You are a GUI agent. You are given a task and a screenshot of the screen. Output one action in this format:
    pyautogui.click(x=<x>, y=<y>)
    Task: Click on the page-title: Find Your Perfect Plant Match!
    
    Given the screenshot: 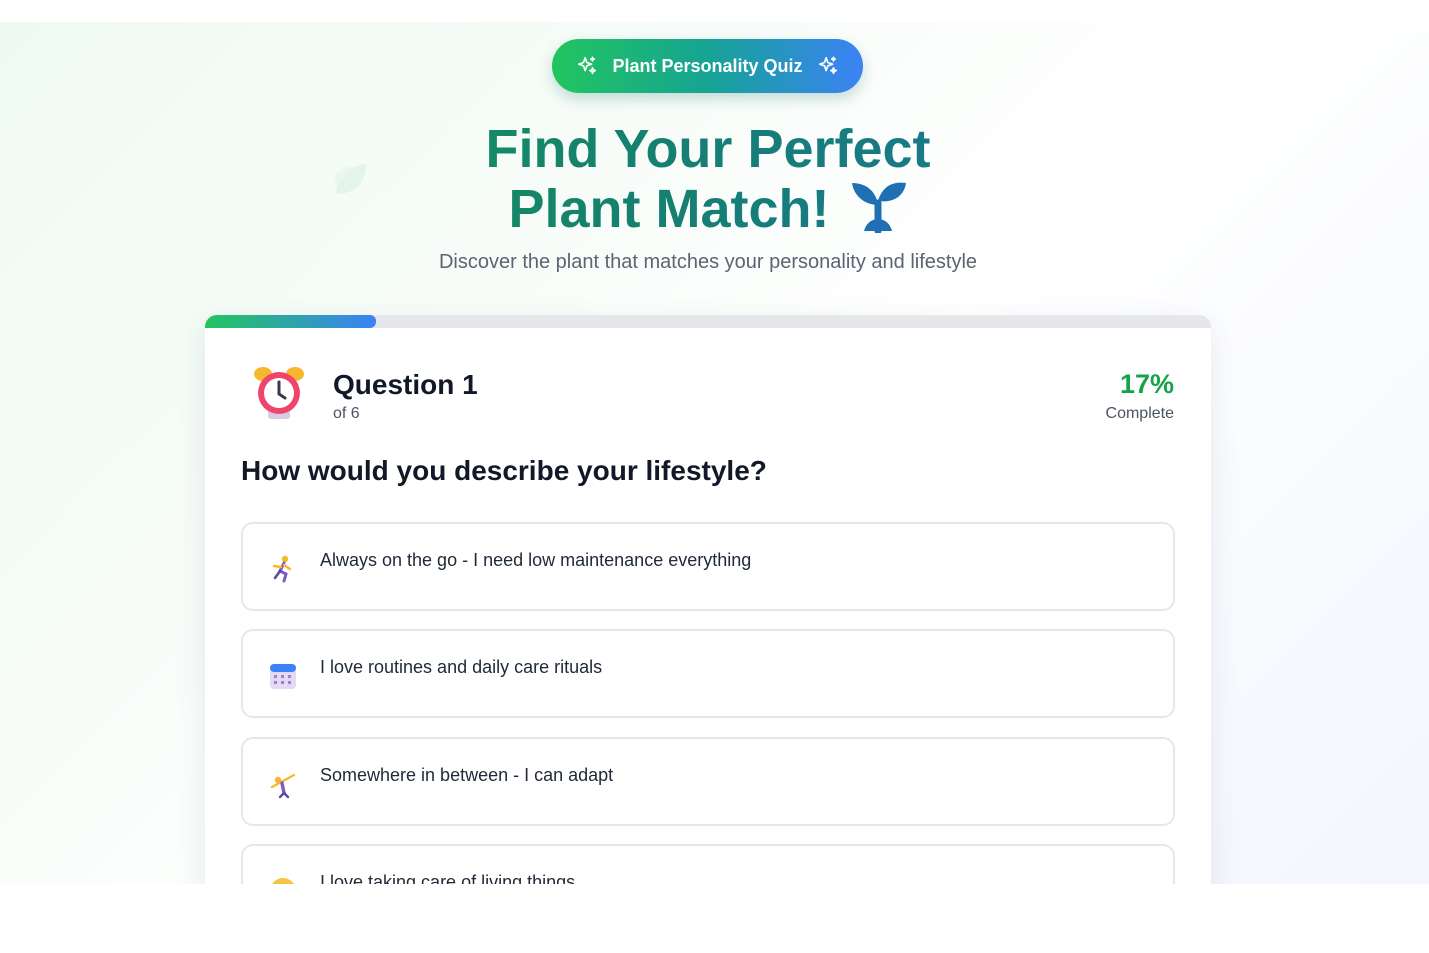 What is the action you would take?
    pyautogui.click(x=708, y=179)
    